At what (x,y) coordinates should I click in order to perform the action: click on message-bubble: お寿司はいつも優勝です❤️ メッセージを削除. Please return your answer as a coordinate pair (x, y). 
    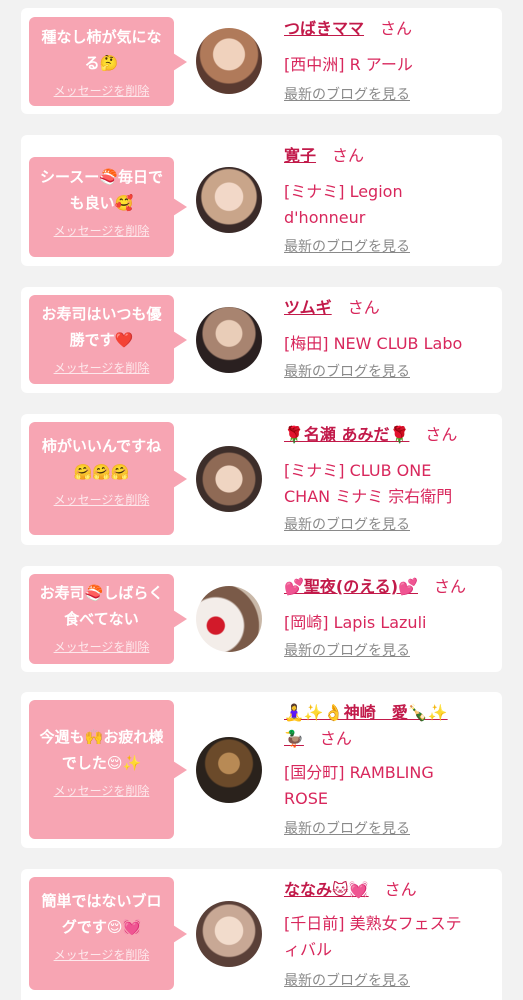
    Looking at the image, I should click on (108, 339).